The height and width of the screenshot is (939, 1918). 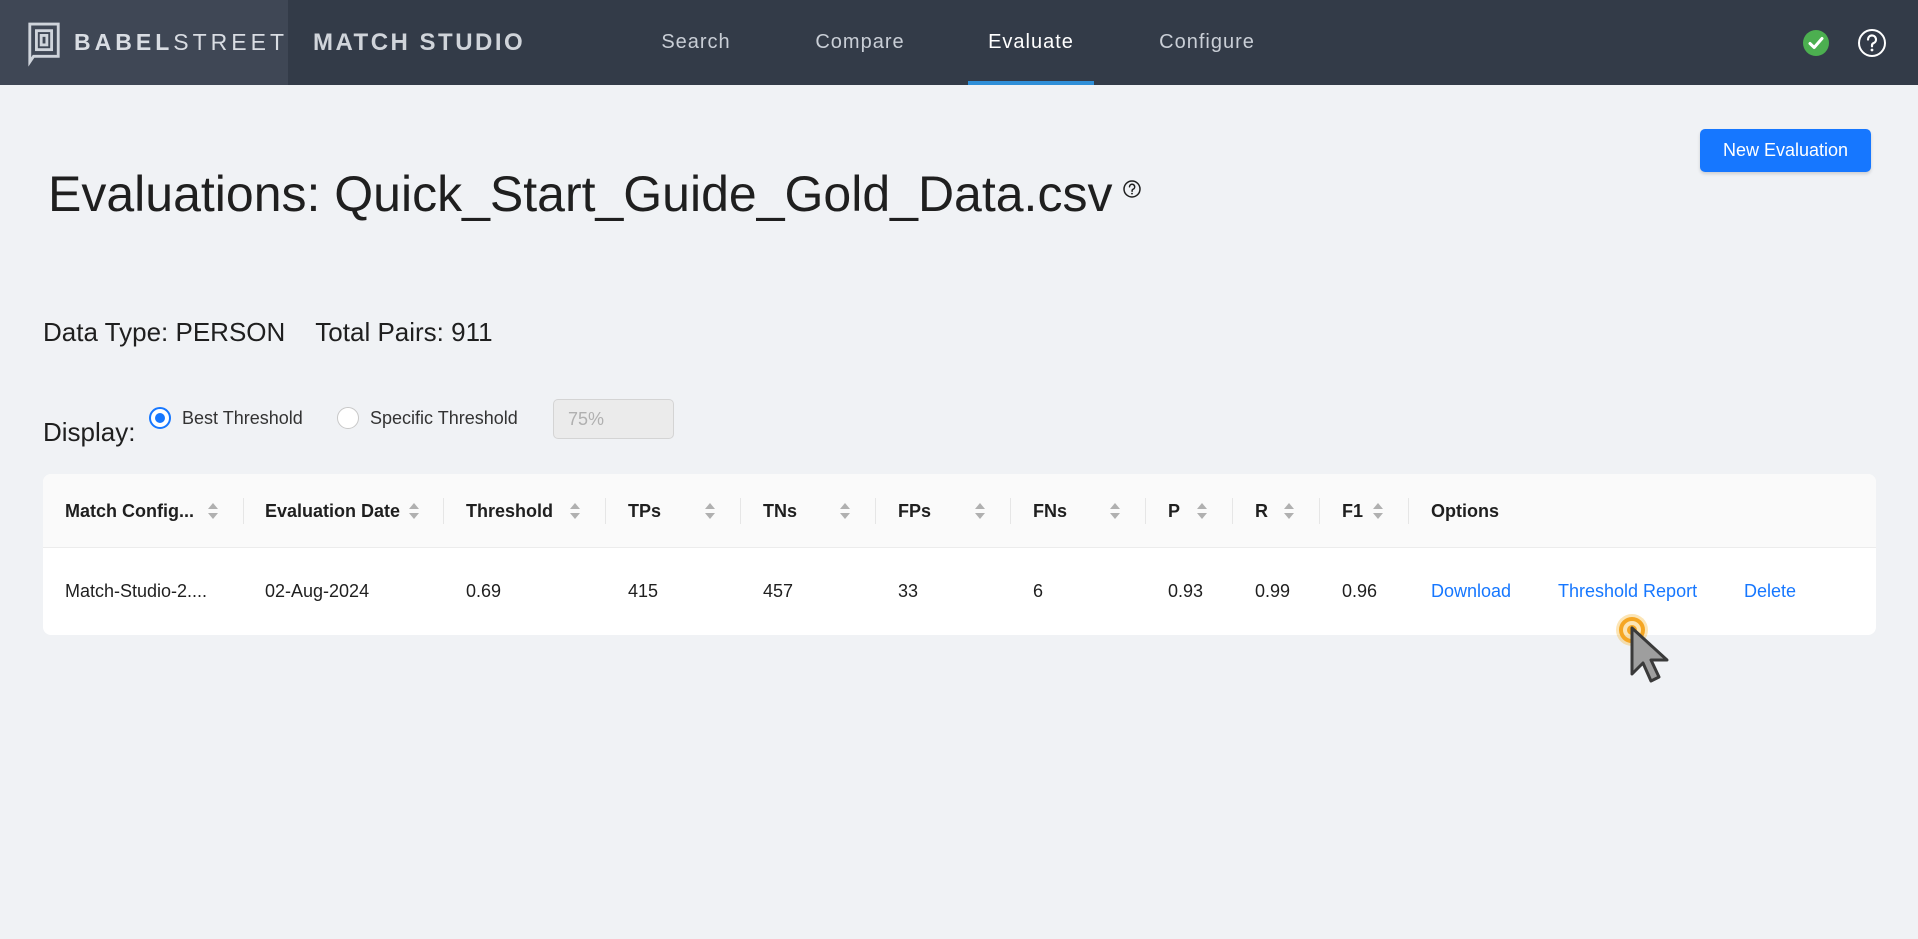 What do you see at coordinates (696, 42) in the screenshot?
I see `tab-search: Search` at bounding box center [696, 42].